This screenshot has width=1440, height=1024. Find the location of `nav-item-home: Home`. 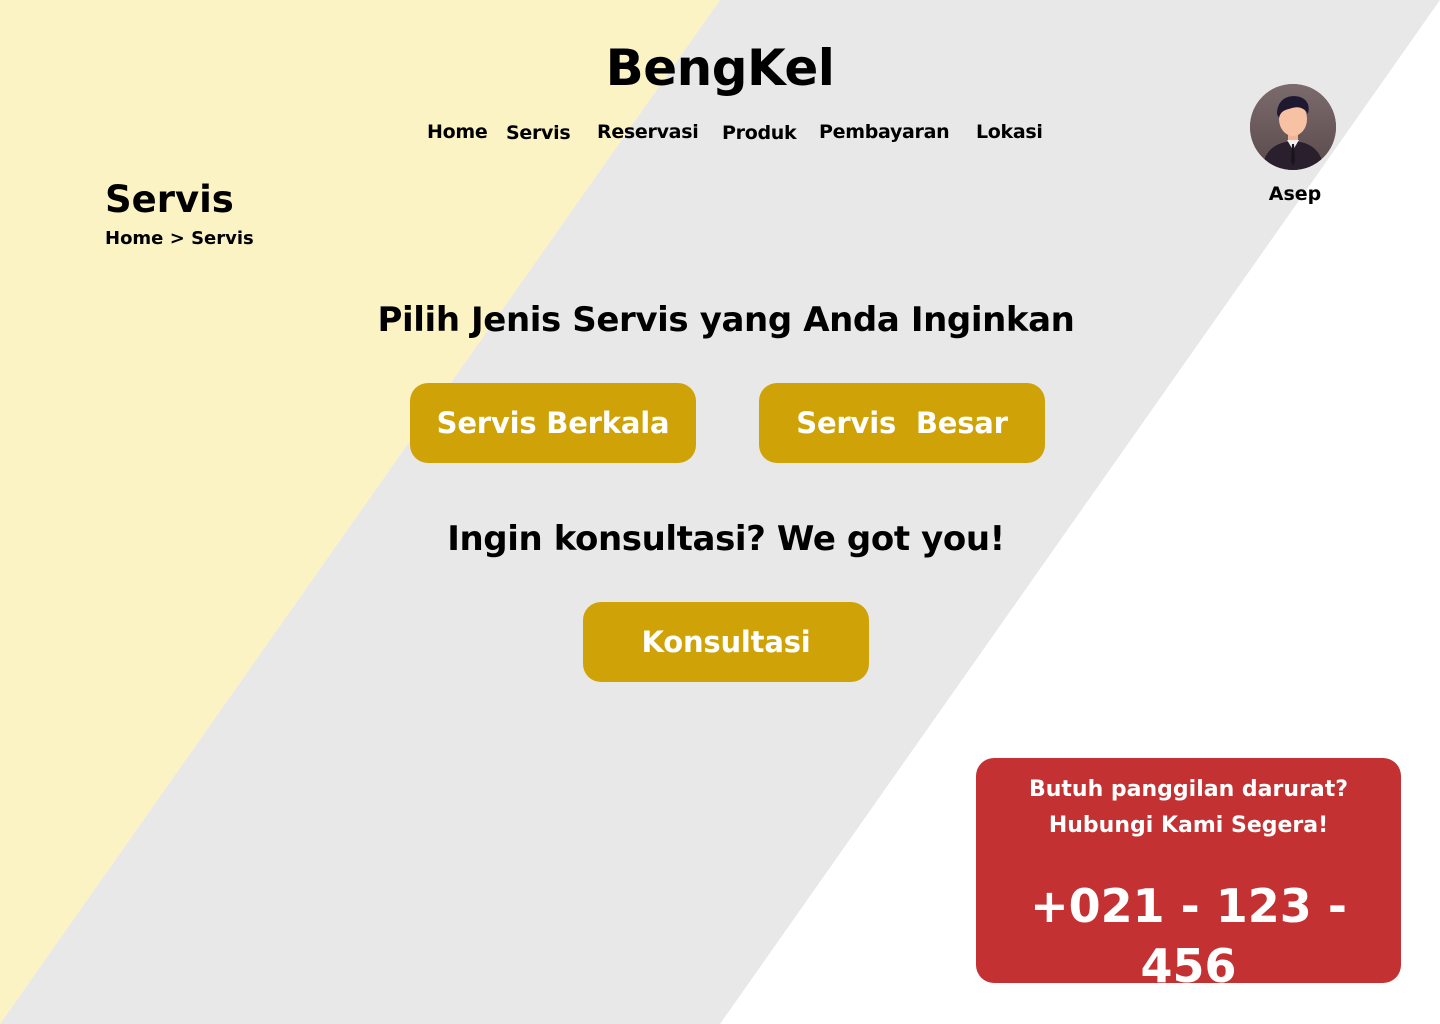

nav-item-home: Home is located at coordinates (457, 132).